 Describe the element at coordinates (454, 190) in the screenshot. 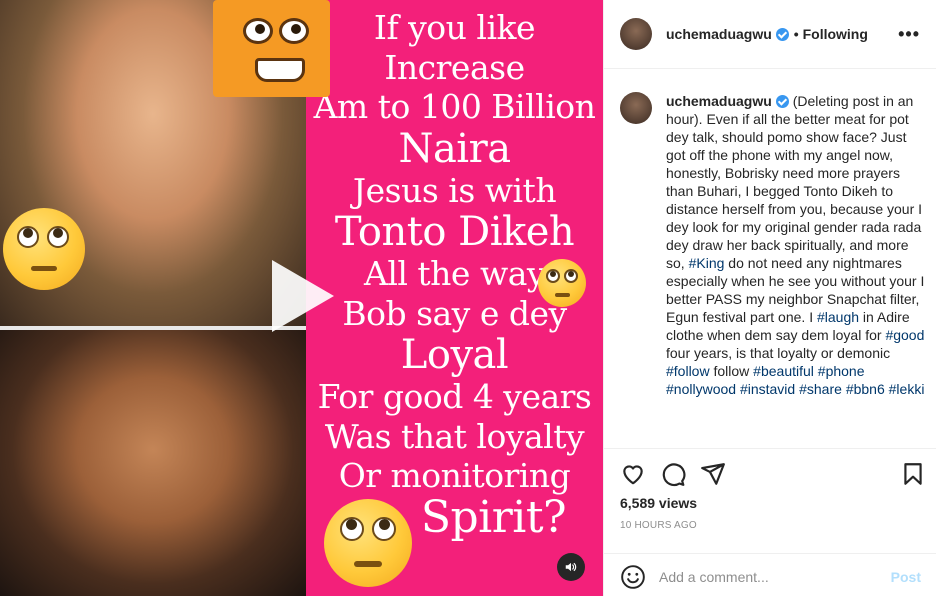

I see `media-text-line: Jesus is with` at that location.